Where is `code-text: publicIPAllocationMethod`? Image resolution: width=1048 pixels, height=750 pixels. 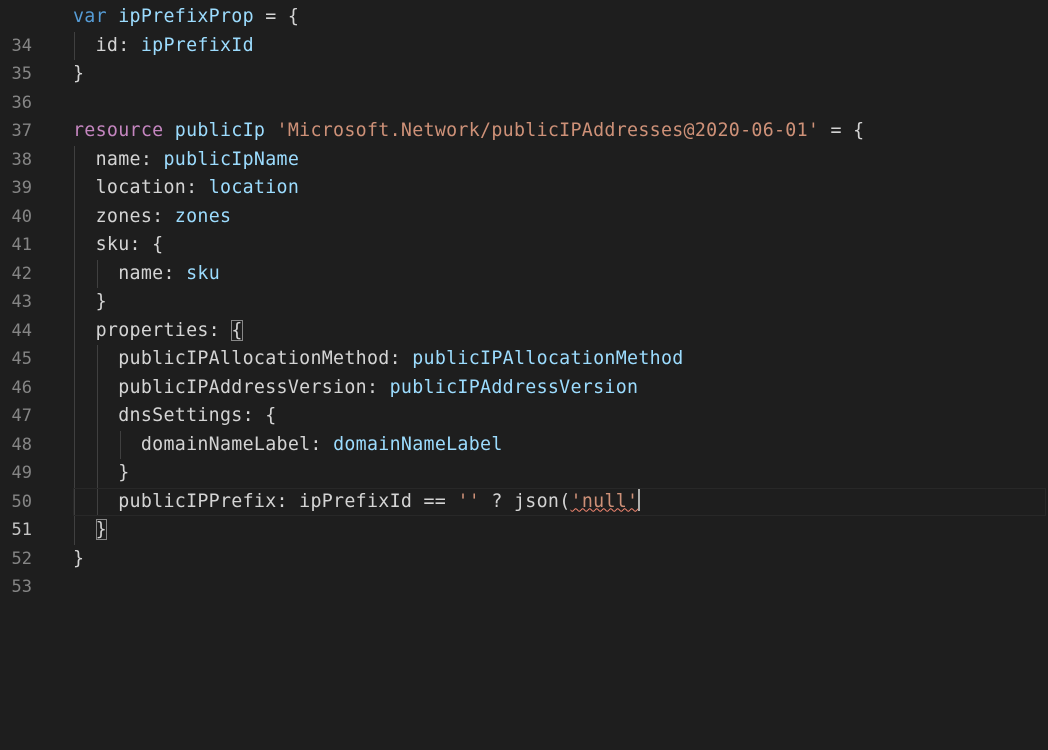 code-text: publicIPAllocationMethod is located at coordinates (378, 359).